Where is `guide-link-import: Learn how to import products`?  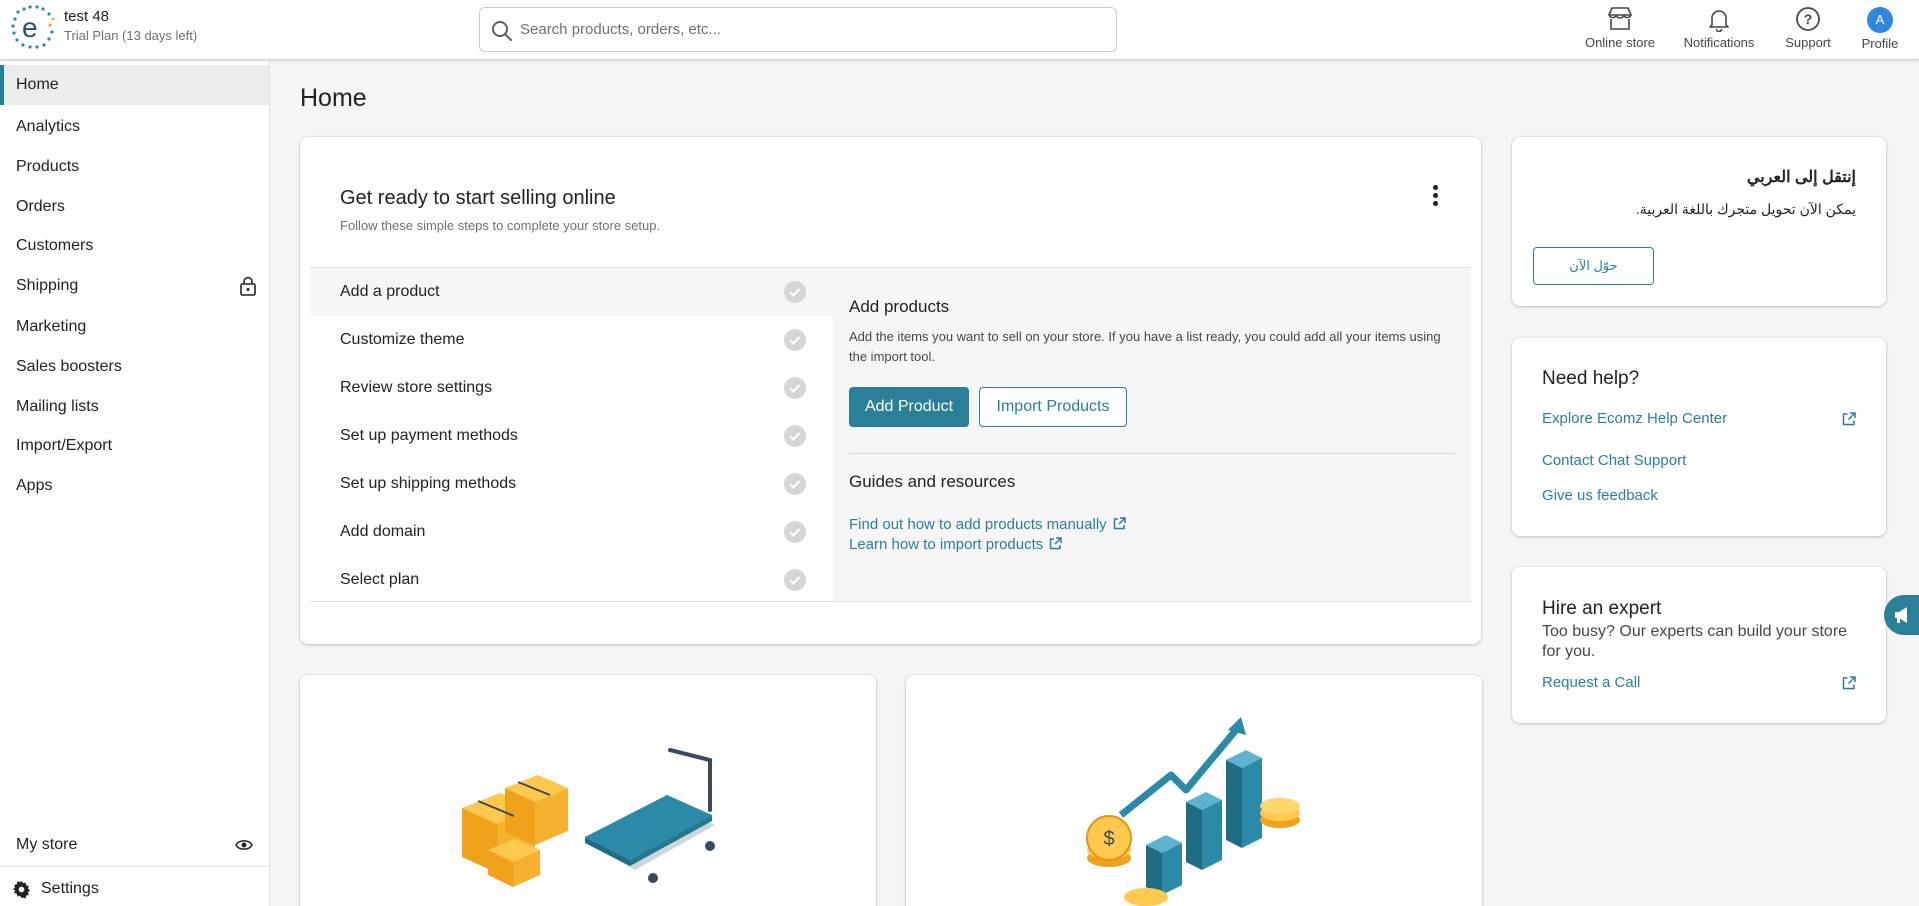 guide-link-import: Learn how to import products is located at coordinates (956, 544).